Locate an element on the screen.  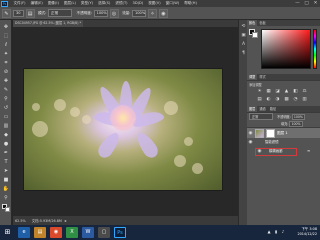
filter-mask-thumbnail is located at coordinates (270, 133).